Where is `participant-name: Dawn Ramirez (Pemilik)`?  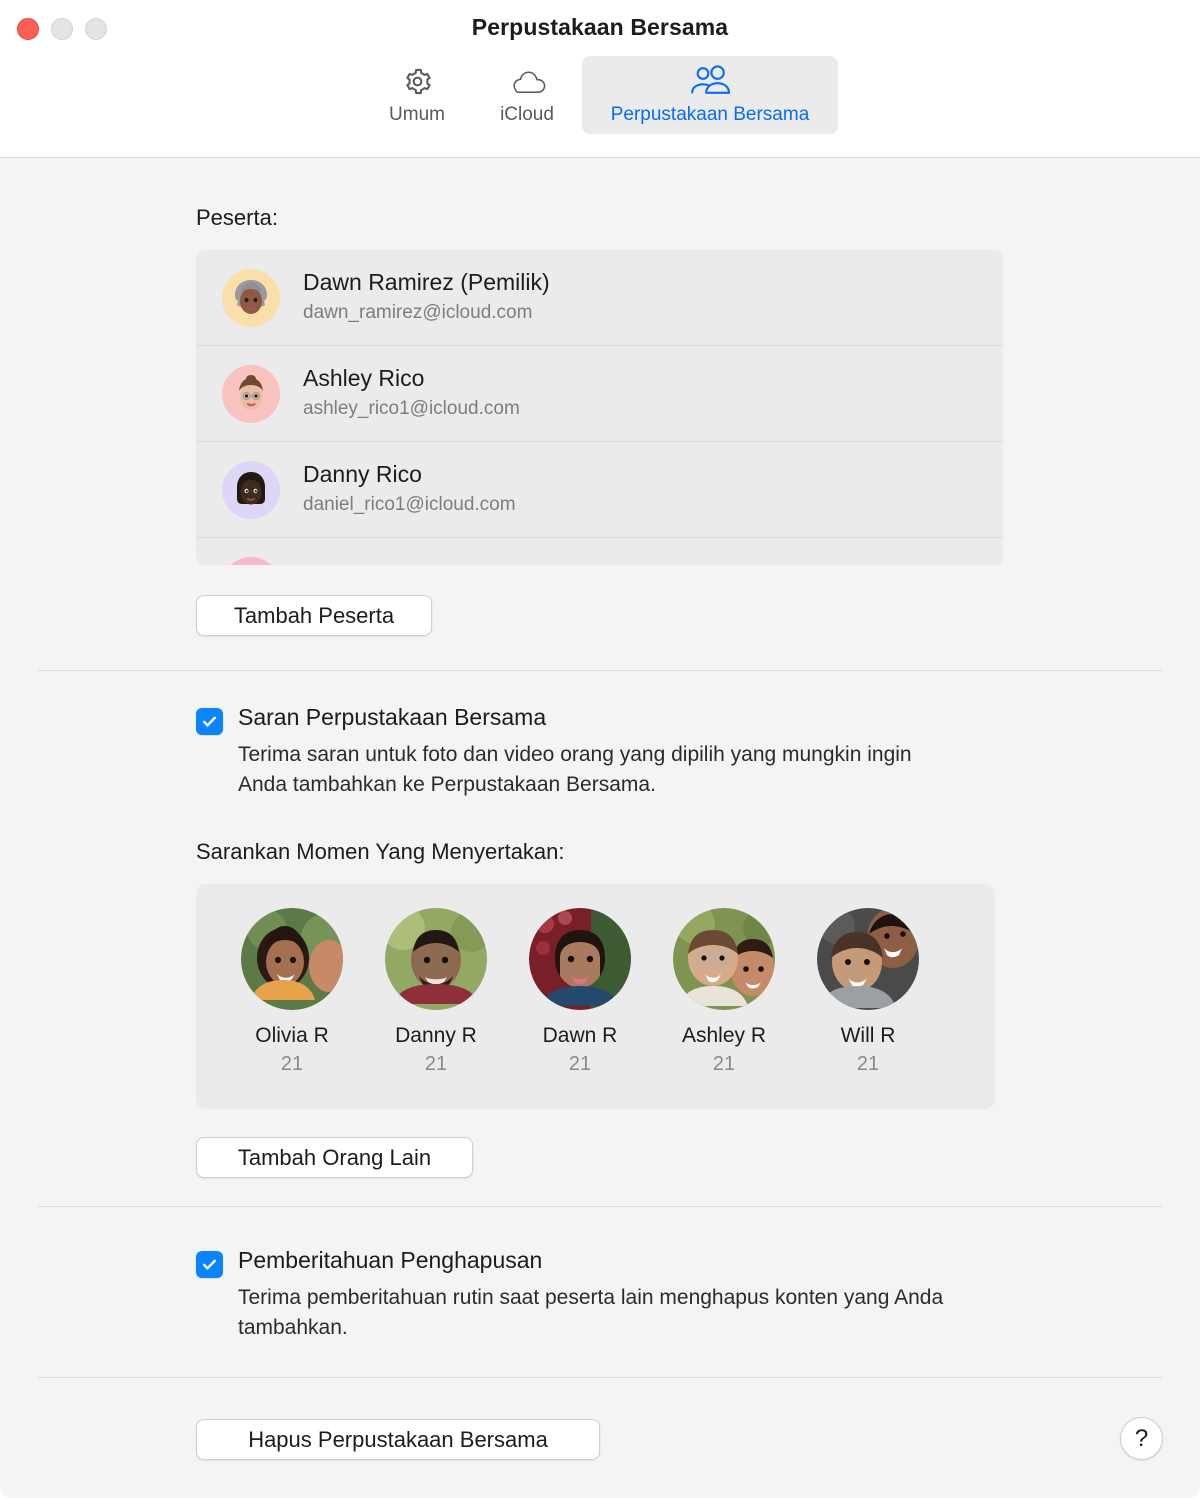 participant-name: Dawn Ramirez (Pemilik) is located at coordinates (426, 282).